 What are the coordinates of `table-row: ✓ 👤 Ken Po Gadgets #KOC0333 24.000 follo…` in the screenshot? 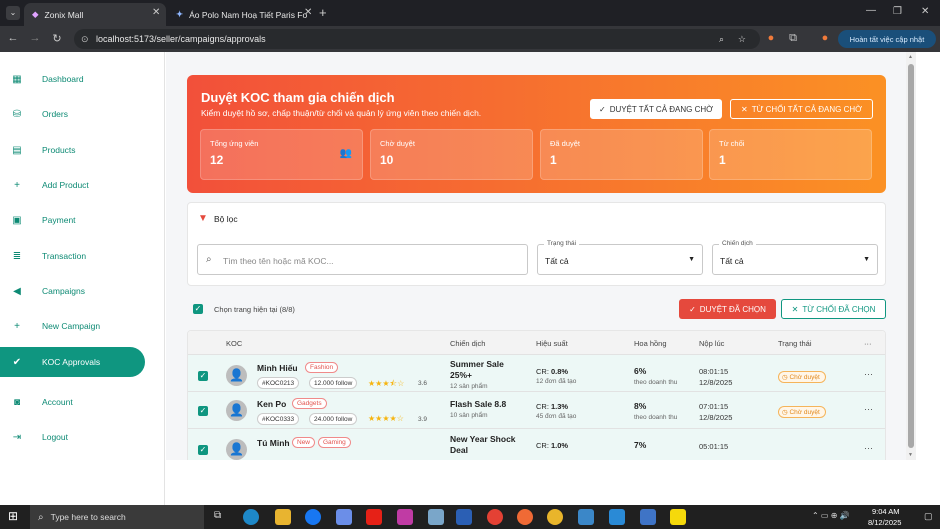 It's located at (536, 410).